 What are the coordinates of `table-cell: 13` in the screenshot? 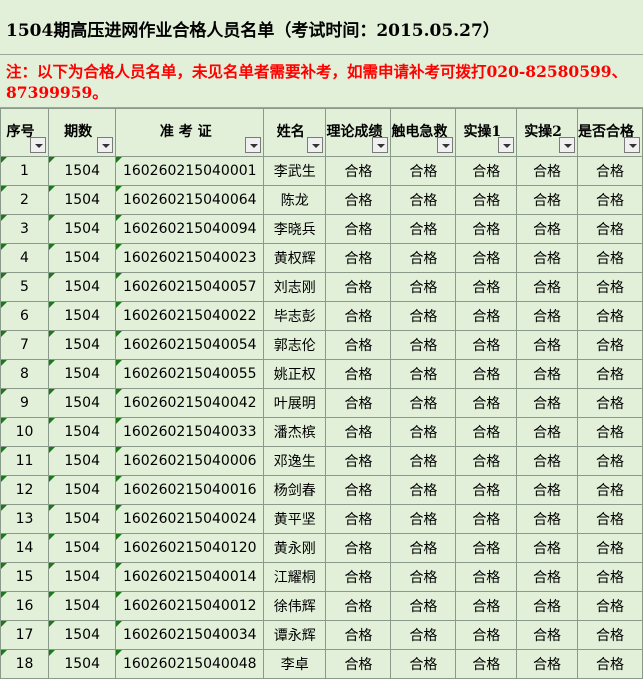 It's located at (25, 519).